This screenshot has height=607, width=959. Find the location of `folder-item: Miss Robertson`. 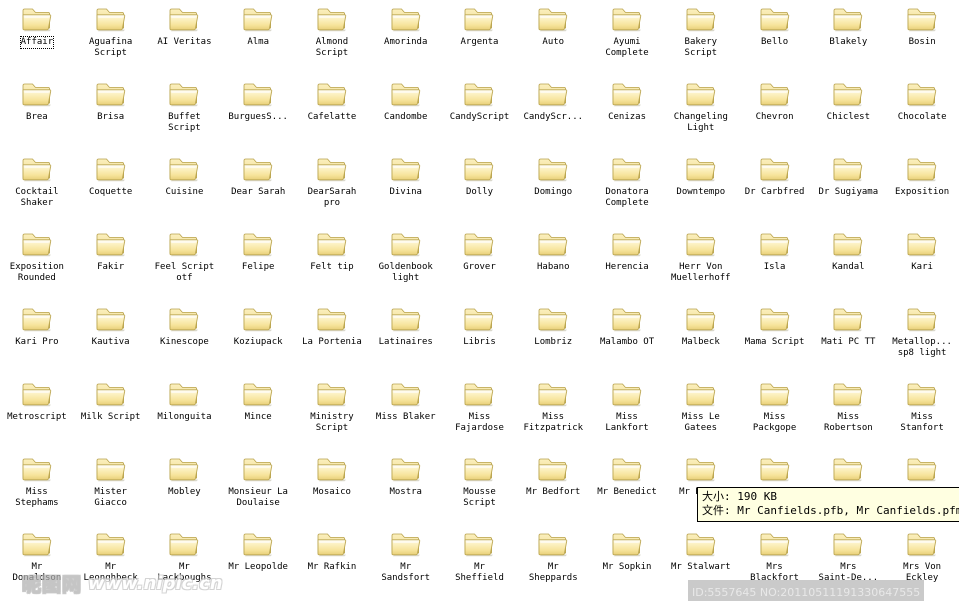

folder-item: Miss Robertson is located at coordinates (848, 412).